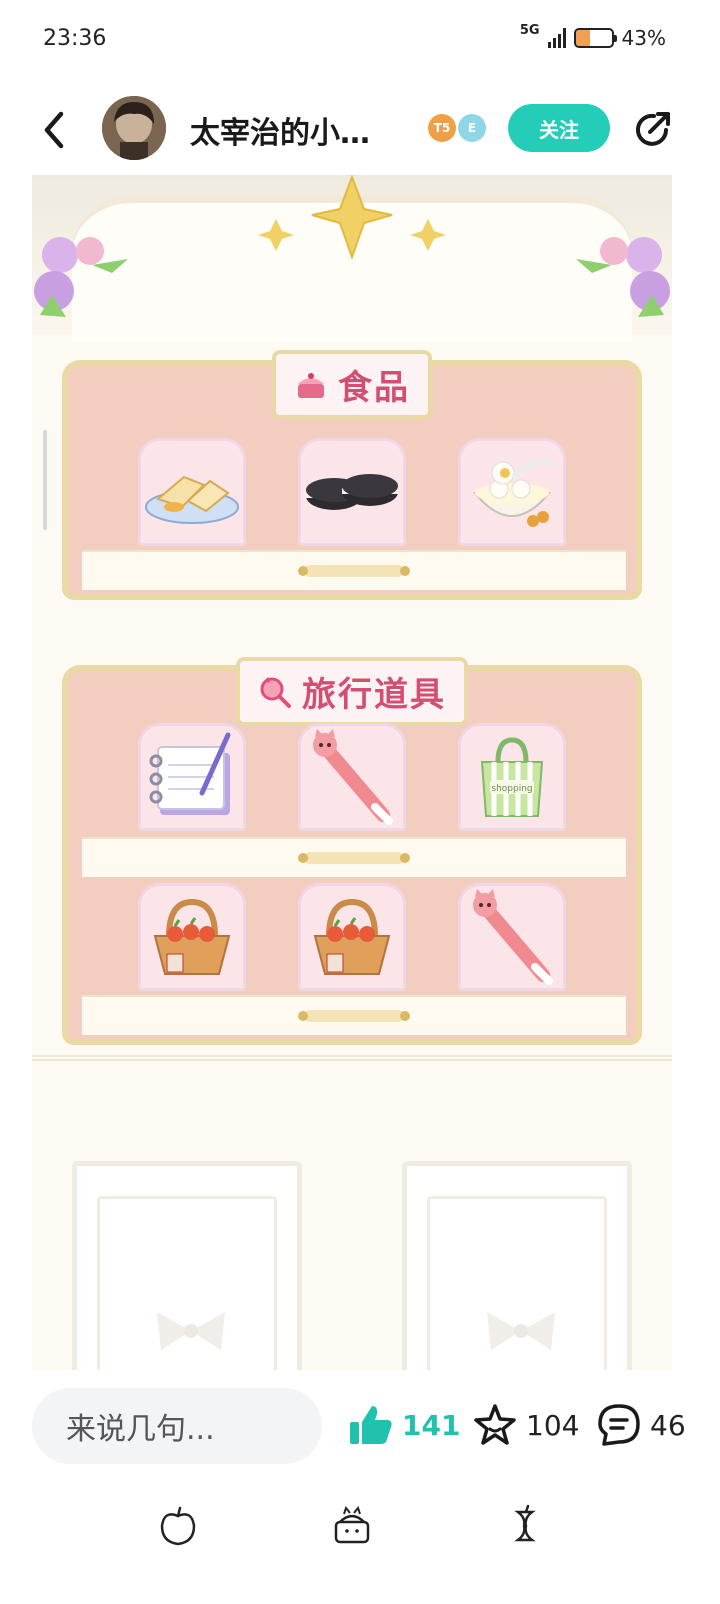 This screenshot has width=720, height=1604. Describe the element at coordinates (311, 385) in the screenshot. I see `cake-icon` at that location.